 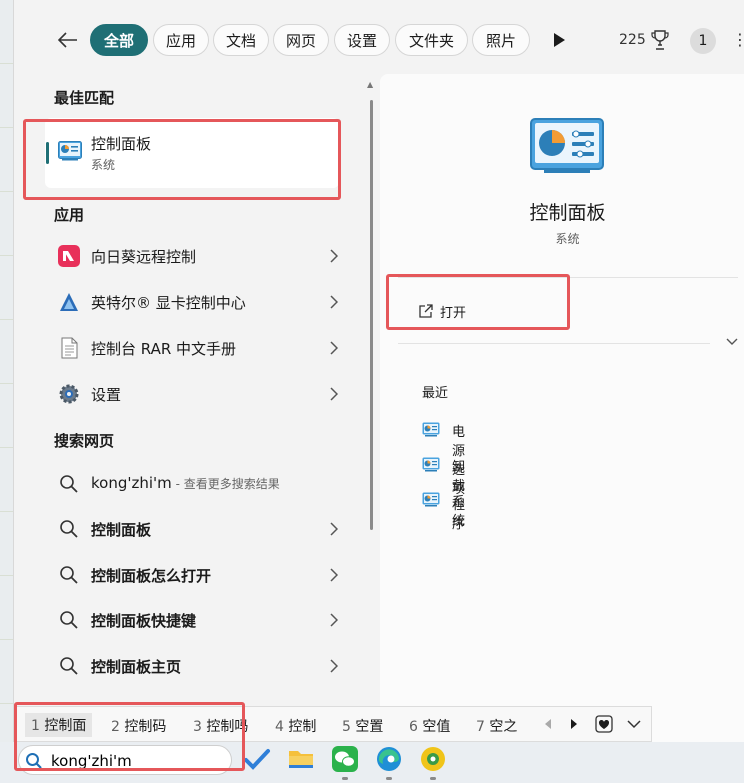 I want to click on app-result-label: 设置, so click(x=106, y=395).